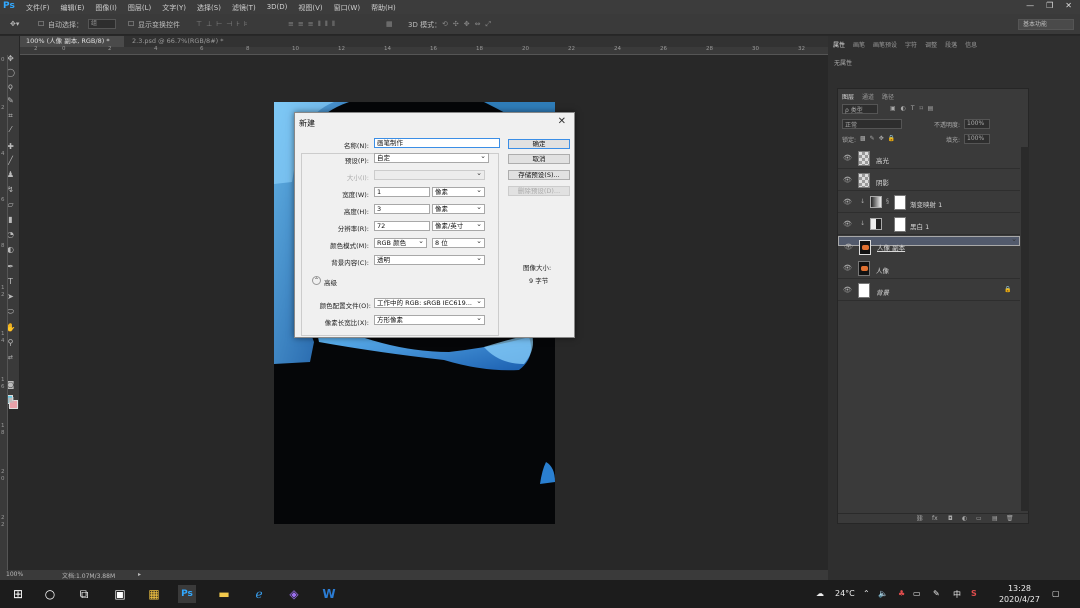 The height and width of the screenshot is (608, 1080). I want to click on cancel-button: 取消, so click(539, 159).